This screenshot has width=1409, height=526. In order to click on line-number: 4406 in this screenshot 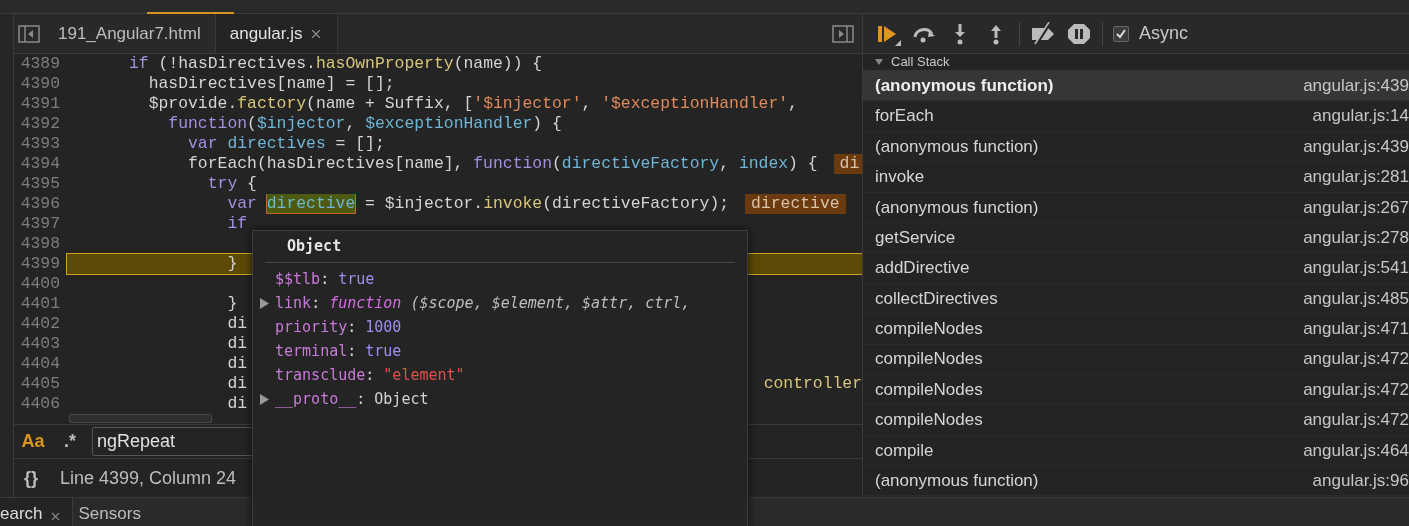, I will do `click(40, 404)`.